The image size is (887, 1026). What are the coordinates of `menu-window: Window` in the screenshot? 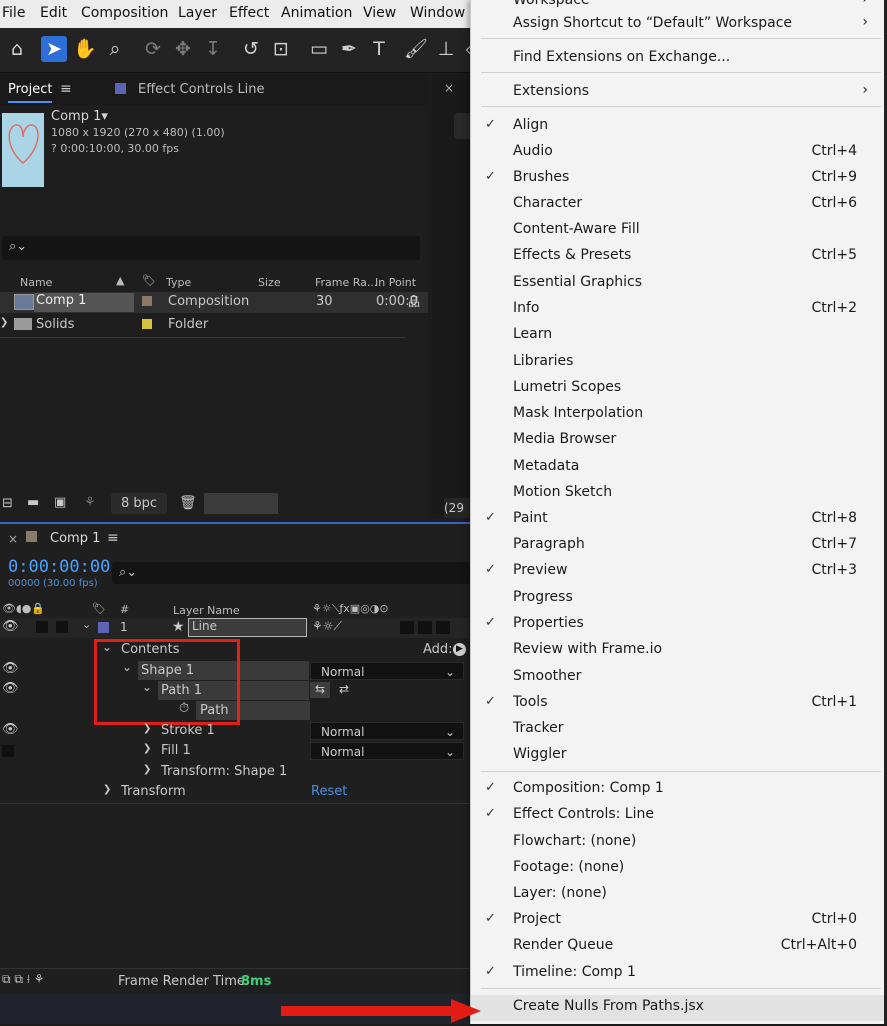 It's located at (437, 13).